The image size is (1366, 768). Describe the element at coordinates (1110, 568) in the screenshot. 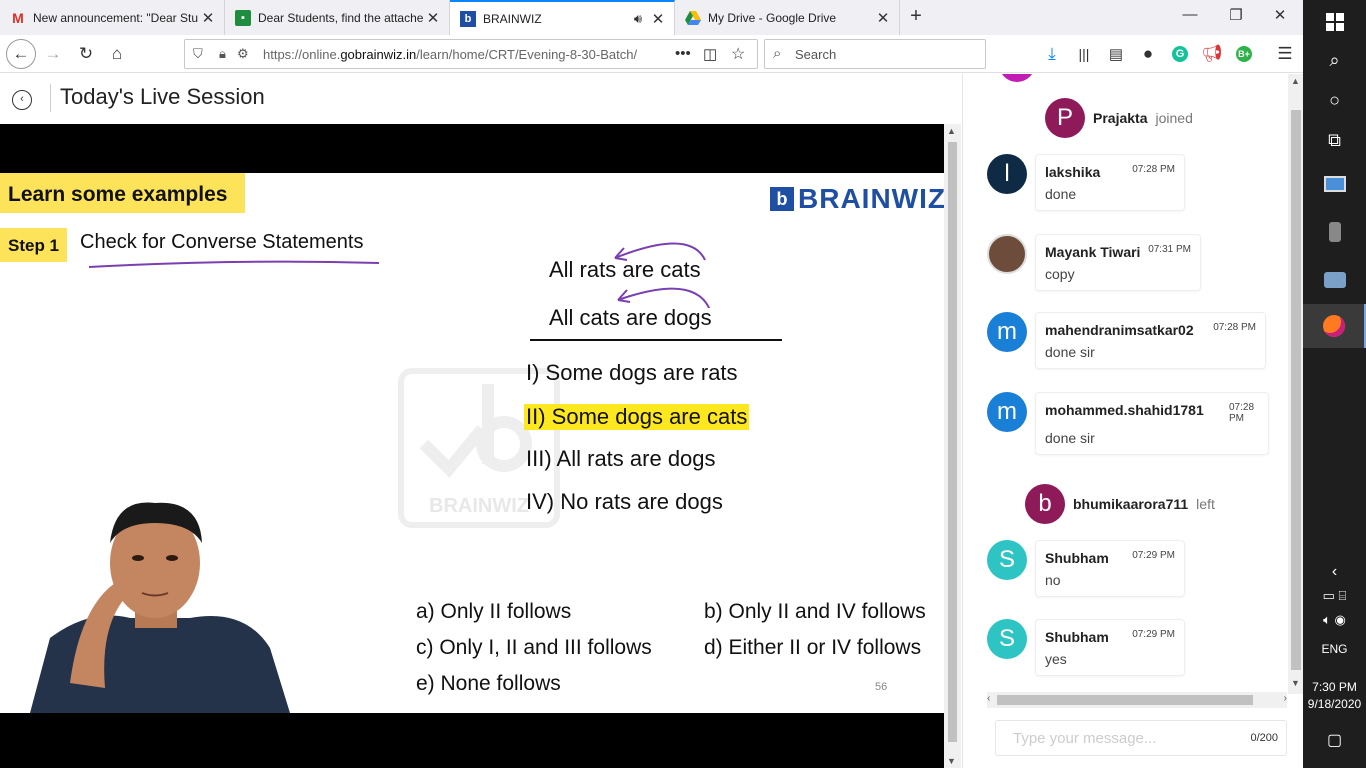

I see `message-bubble: Shubham 07:29 PM no` at that location.